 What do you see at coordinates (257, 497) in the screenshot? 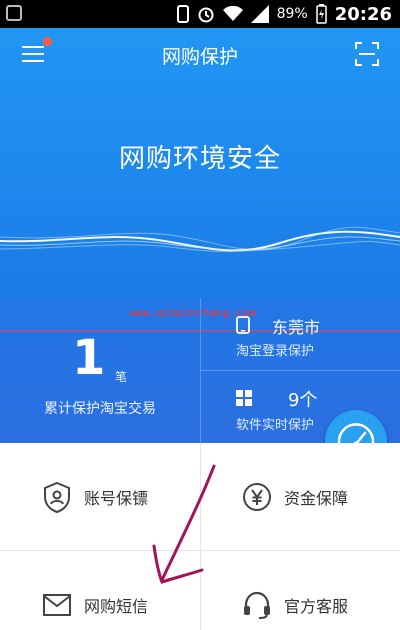
I see `yen-circle-icon` at bounding box center [257, 497].